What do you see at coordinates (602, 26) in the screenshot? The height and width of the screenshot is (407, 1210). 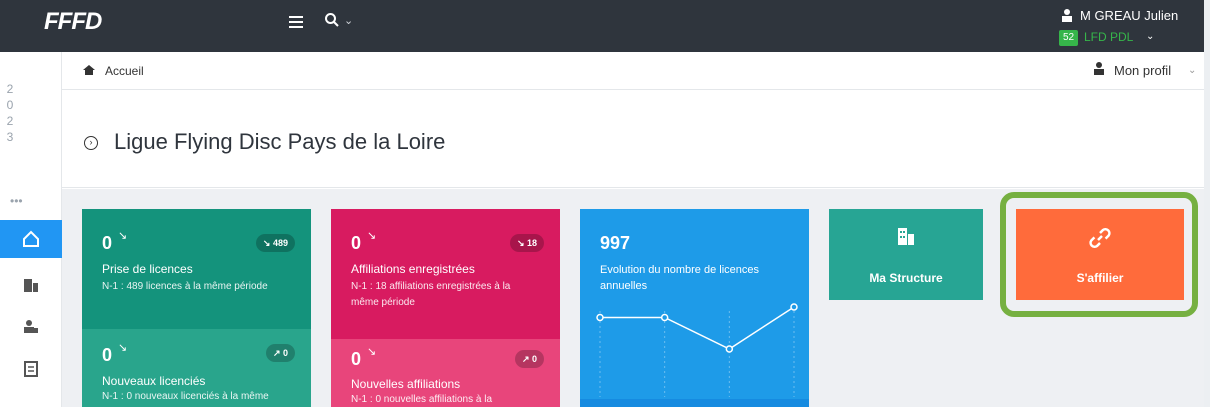 I see `top-bar: FFFD ⌄ M GREAU Julien 52 LFD PDL ⌄` at bounding box center [602, 26].